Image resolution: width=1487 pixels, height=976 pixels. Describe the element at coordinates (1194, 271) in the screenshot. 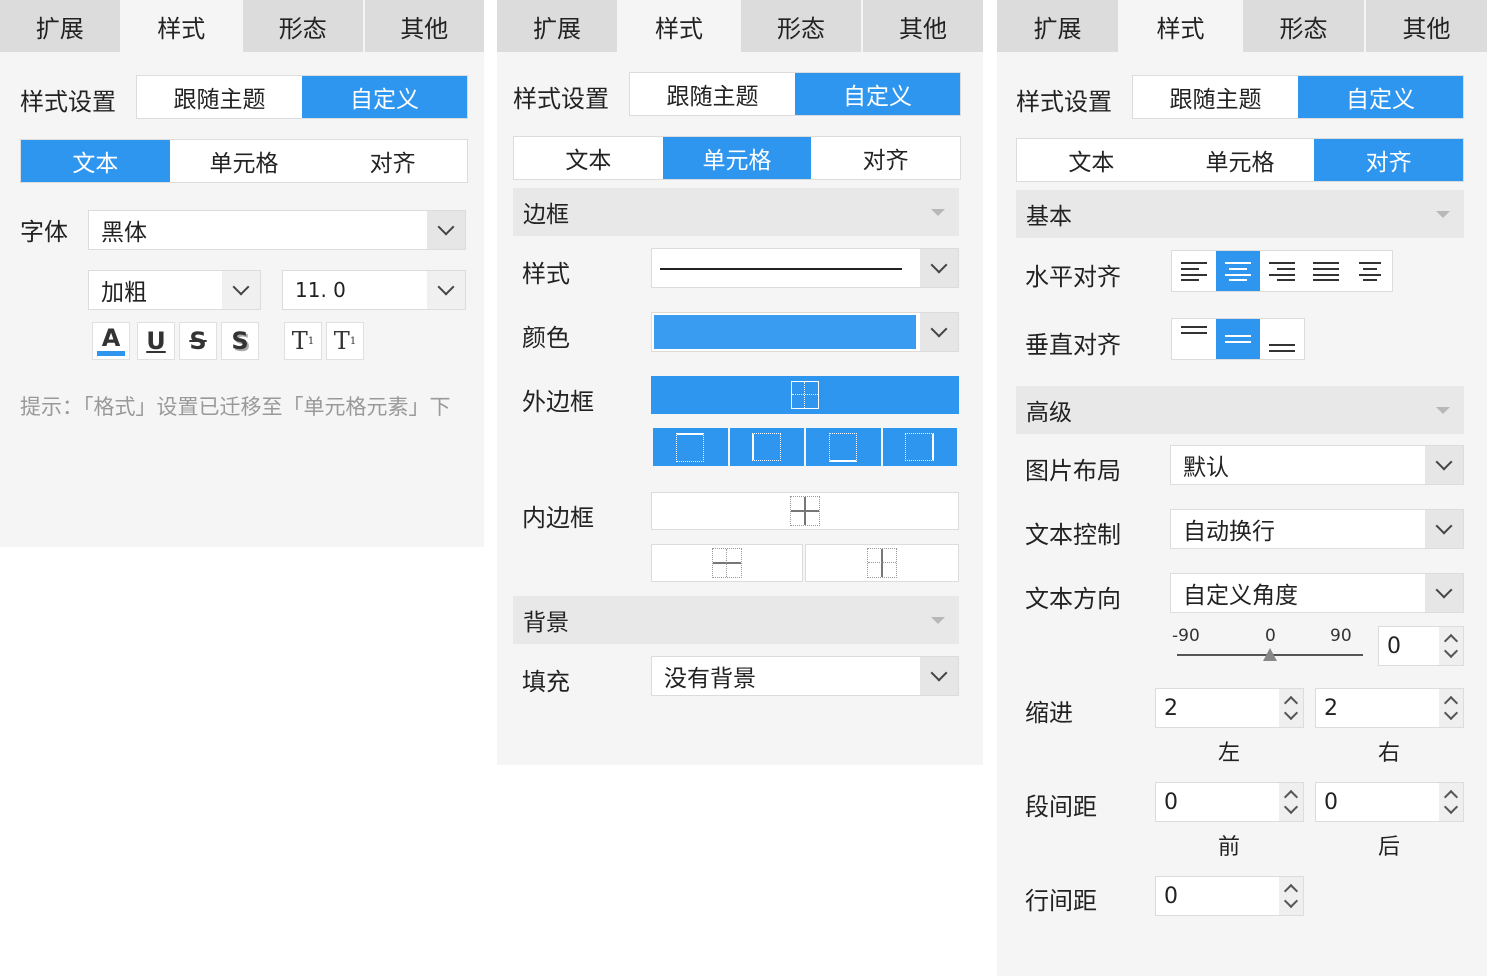

I see `align-left-button` at that location.